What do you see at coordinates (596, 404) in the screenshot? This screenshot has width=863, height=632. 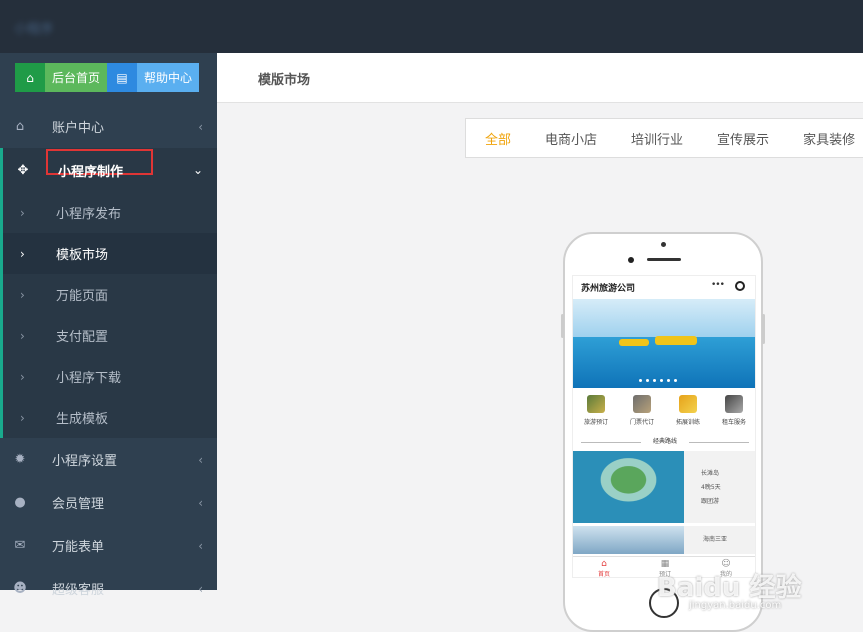 I see `compass-icon` at bounding box center [596, 404].